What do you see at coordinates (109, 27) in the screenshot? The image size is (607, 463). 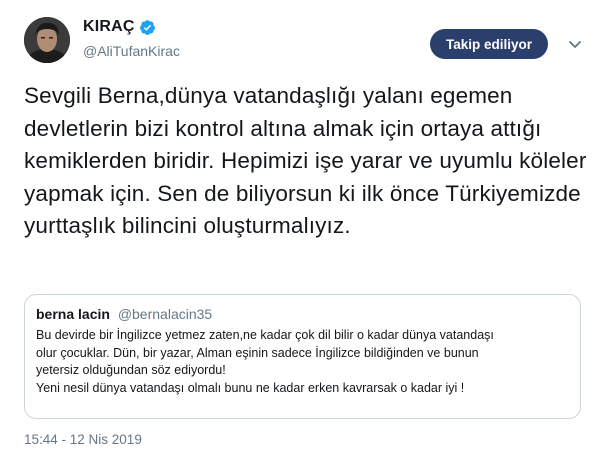 I see `author-display-name: KIRAÇ` at bounding box center [109, 27].